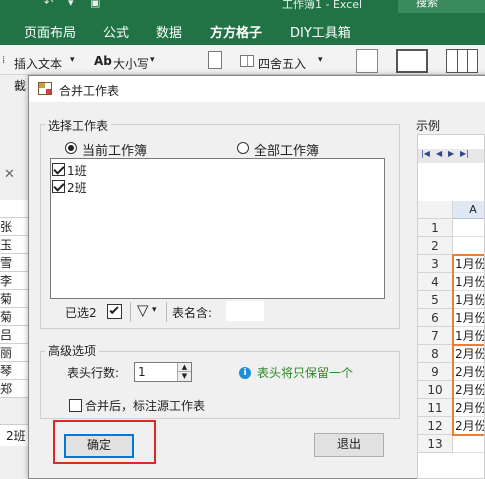 This screenshot has height=479, width=485. What do you see at coordinates (20, 85) in the screenshot?
I see `cut-short-label: 截` at bounding box center [20, 85].